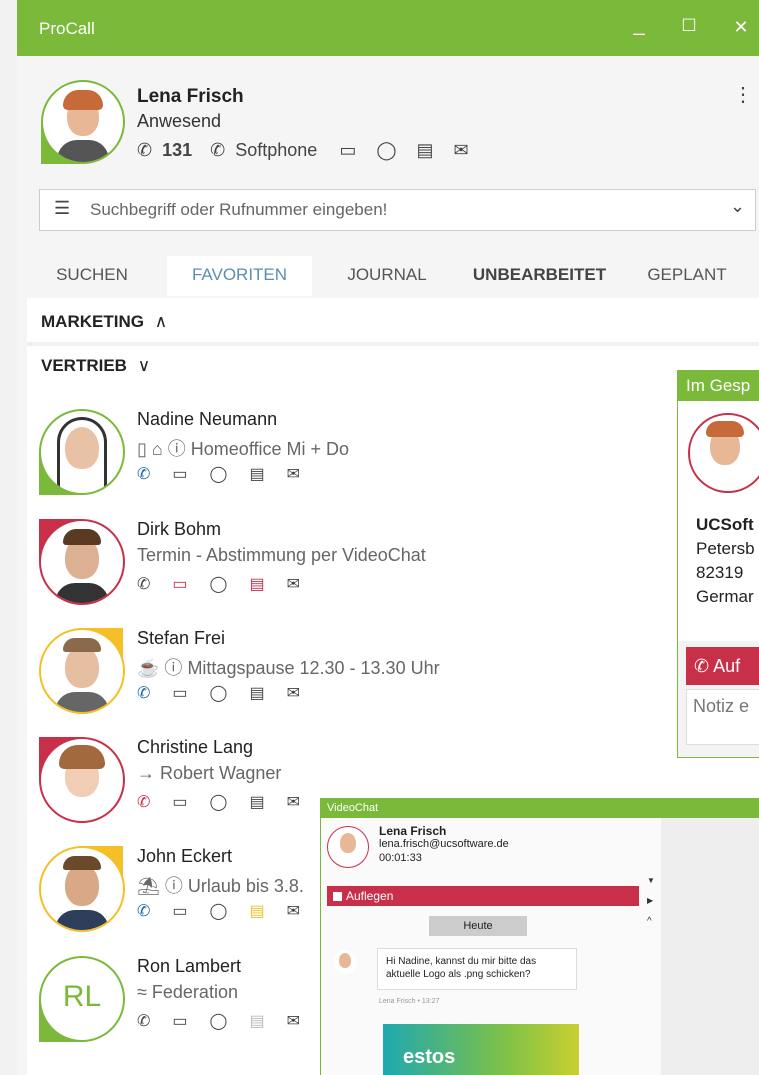 This screenshot has height=1075, width=759. What do you see at coordinates (185, 856) in the screenshot?
I see `contact-name: John Eckert` at bounding box center [185, 856].